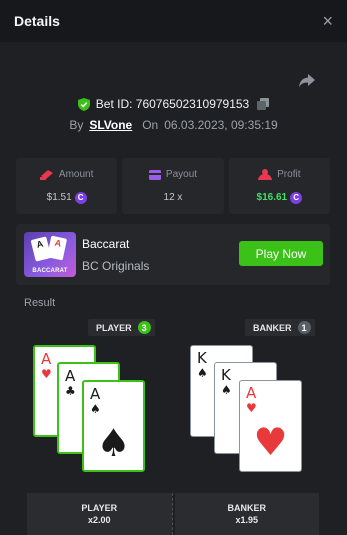  What do you see at coordinates (181, 174) in the screenshot?
I see `payout-label: Payout` at bounding box center [181, 174].